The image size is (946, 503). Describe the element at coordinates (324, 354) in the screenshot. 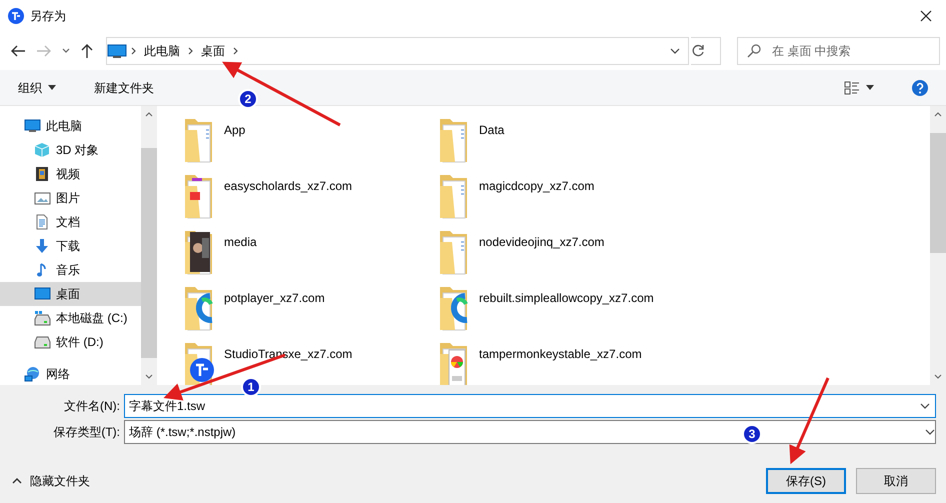

I see `file-name: StudioTransxe_xz7.com` at that location.